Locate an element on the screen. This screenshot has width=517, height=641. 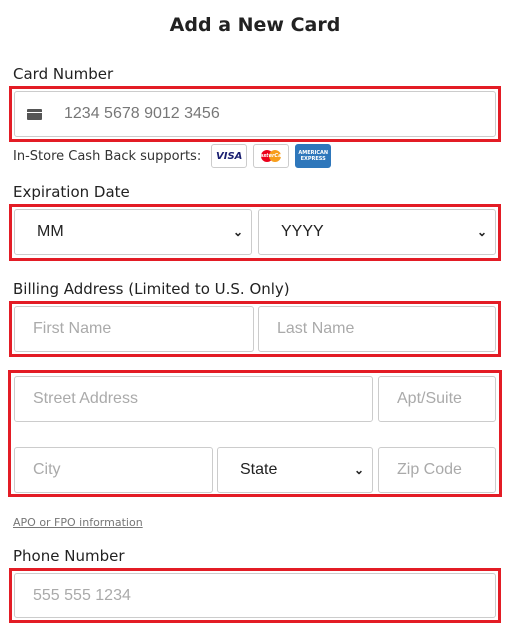
phone-input: 555 555 1234 is located at coordinates (255, 595).